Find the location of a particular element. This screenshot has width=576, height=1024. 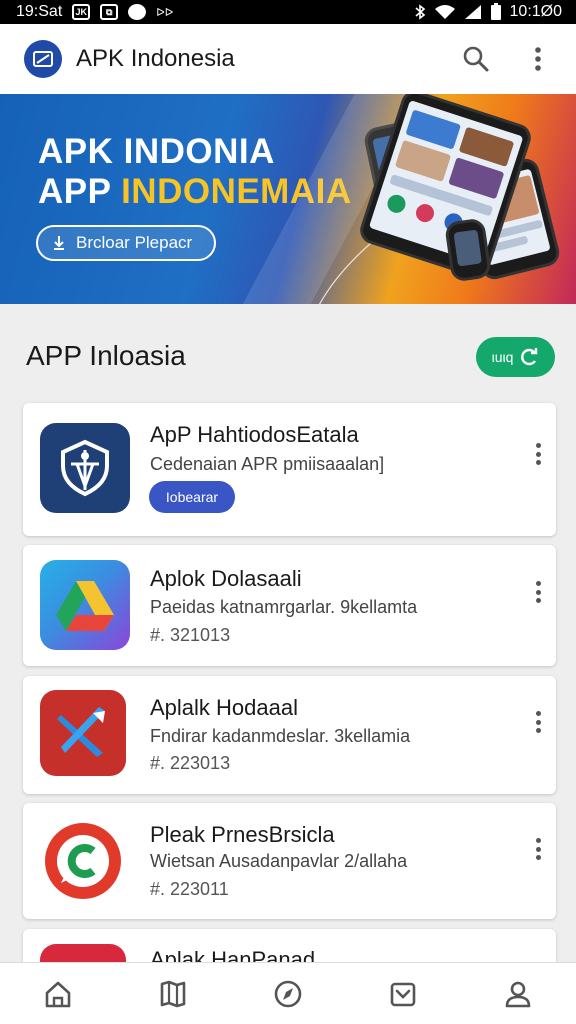

app-meta: #. 321013 is located at coordinates (190, 635).